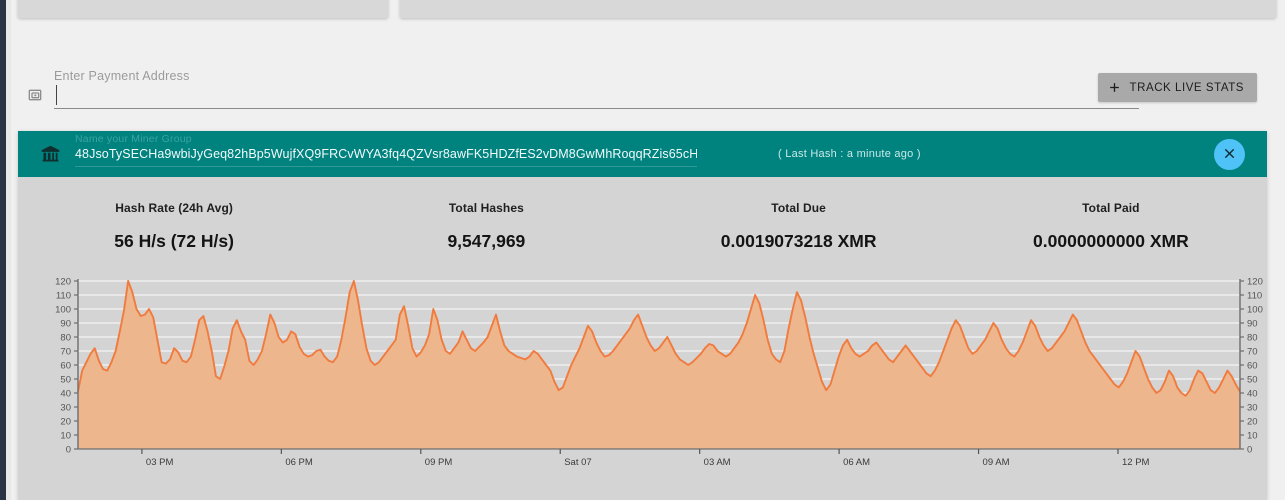  Describe the element at coordinates (798, 208) in the screenshot. I see `metric-label: Total Due` at that location.